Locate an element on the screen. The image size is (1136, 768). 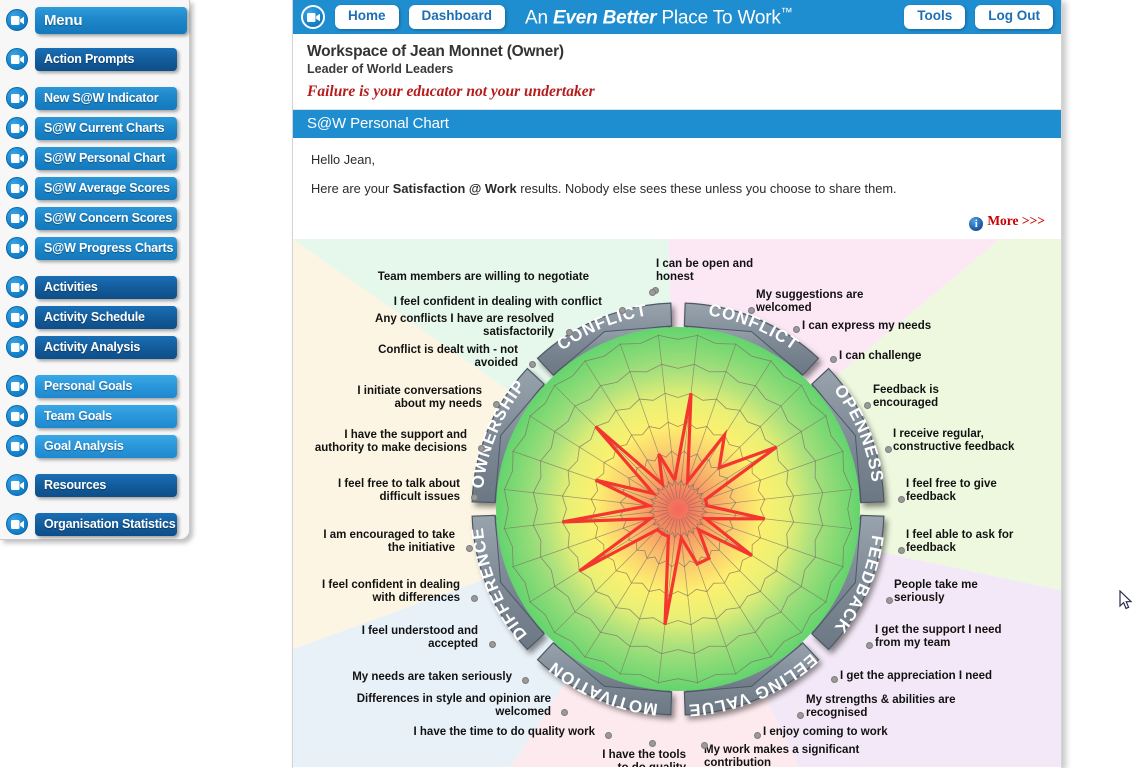
question-label: I feel able to ask for feedback is located at coordinates (960, 541).